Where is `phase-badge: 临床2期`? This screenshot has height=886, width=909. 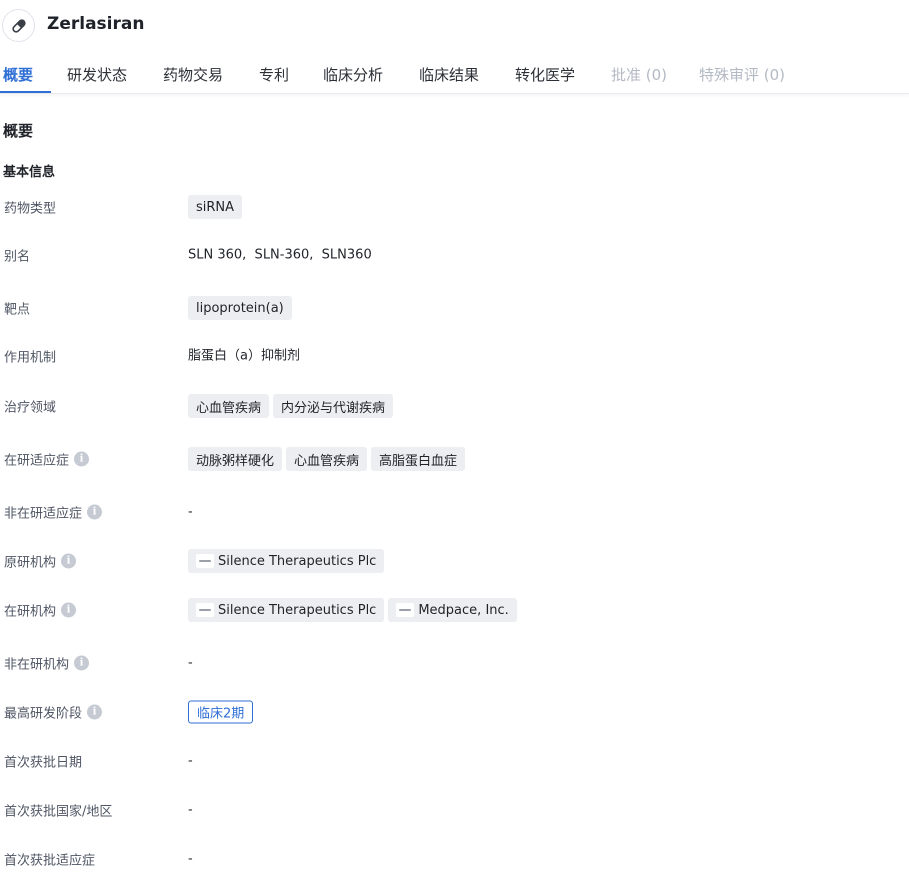
phase-badge: 临床2期 is located at coordinates (221, 712).